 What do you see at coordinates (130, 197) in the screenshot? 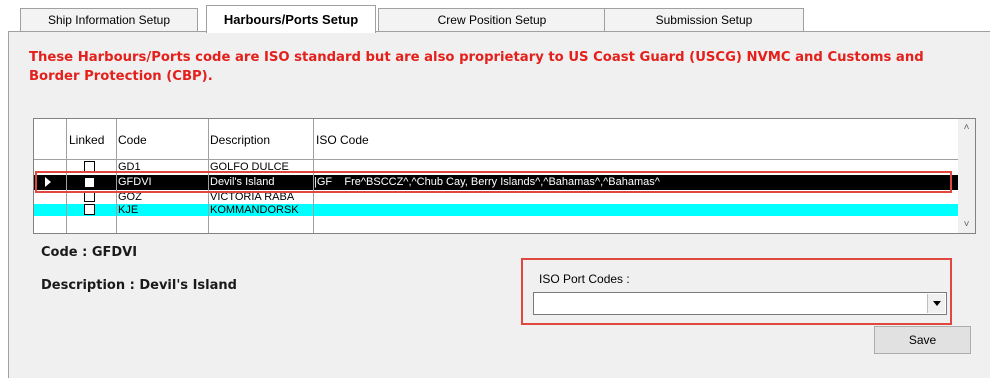
I see `row-code: GOZ` at bounding box center [130, 197].